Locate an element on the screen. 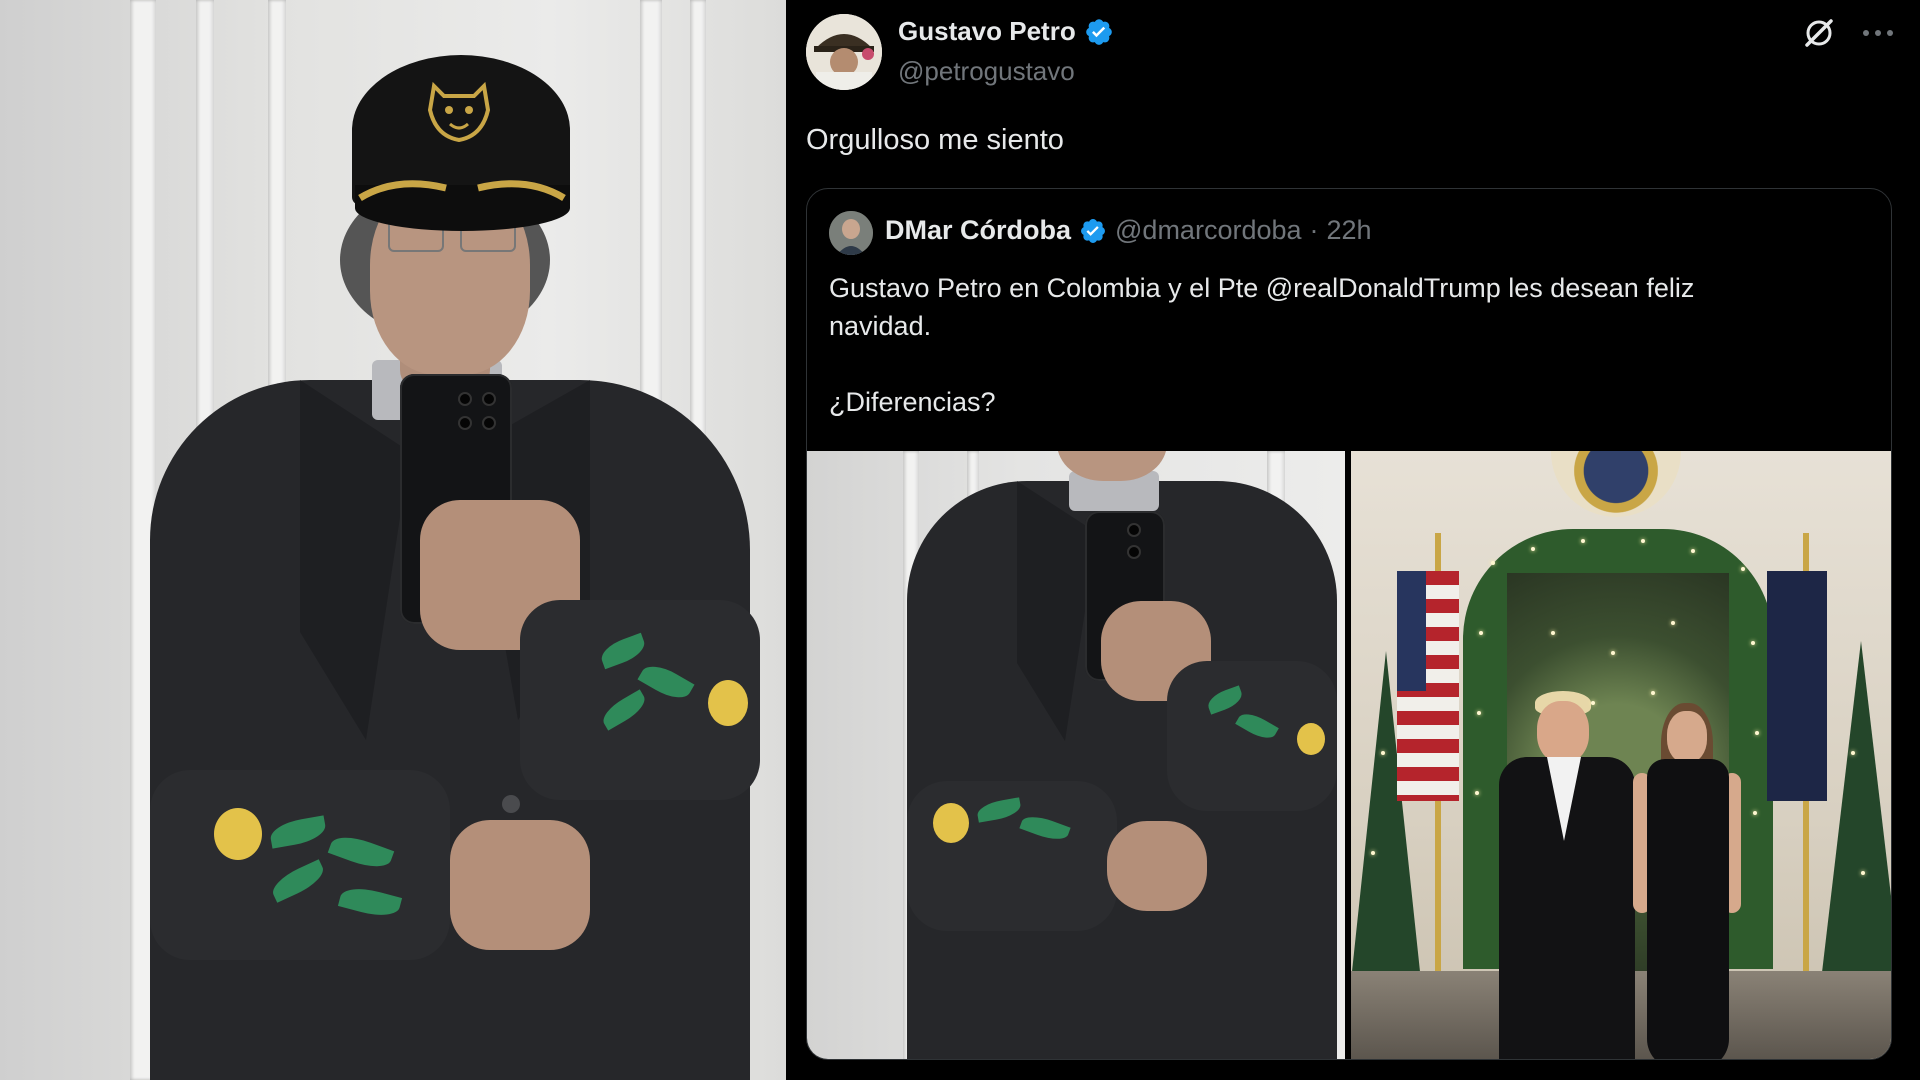 The width and height of the screenshot is (1920, 1080). quoted-display-name: DMar Córdoba is located at coordinates (978, 230).